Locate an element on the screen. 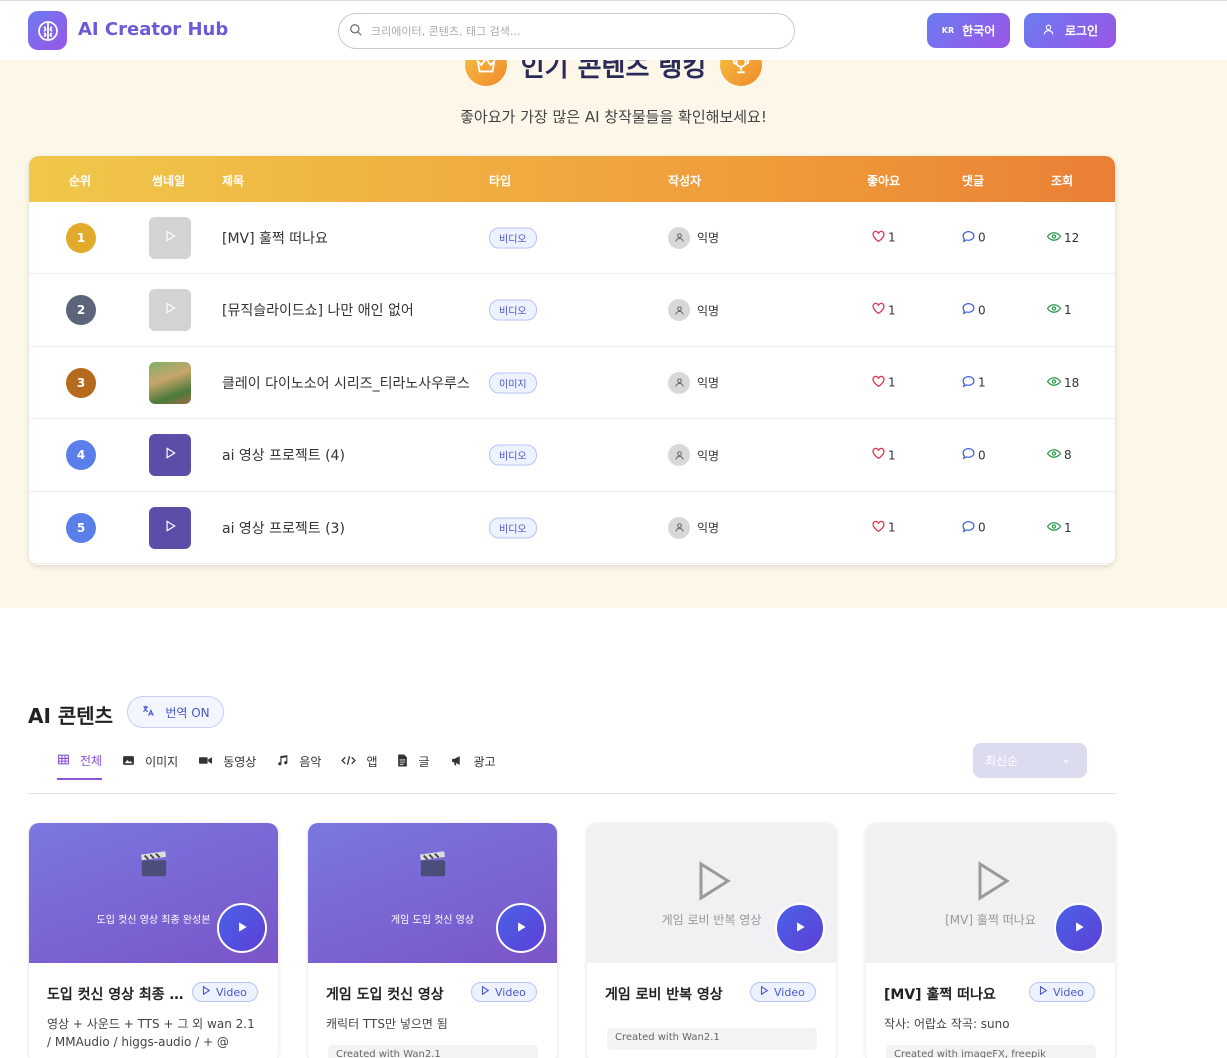 This screenshot has width=1227, height=1058. rank-badge: 5 is located at coordinates (81, 527).